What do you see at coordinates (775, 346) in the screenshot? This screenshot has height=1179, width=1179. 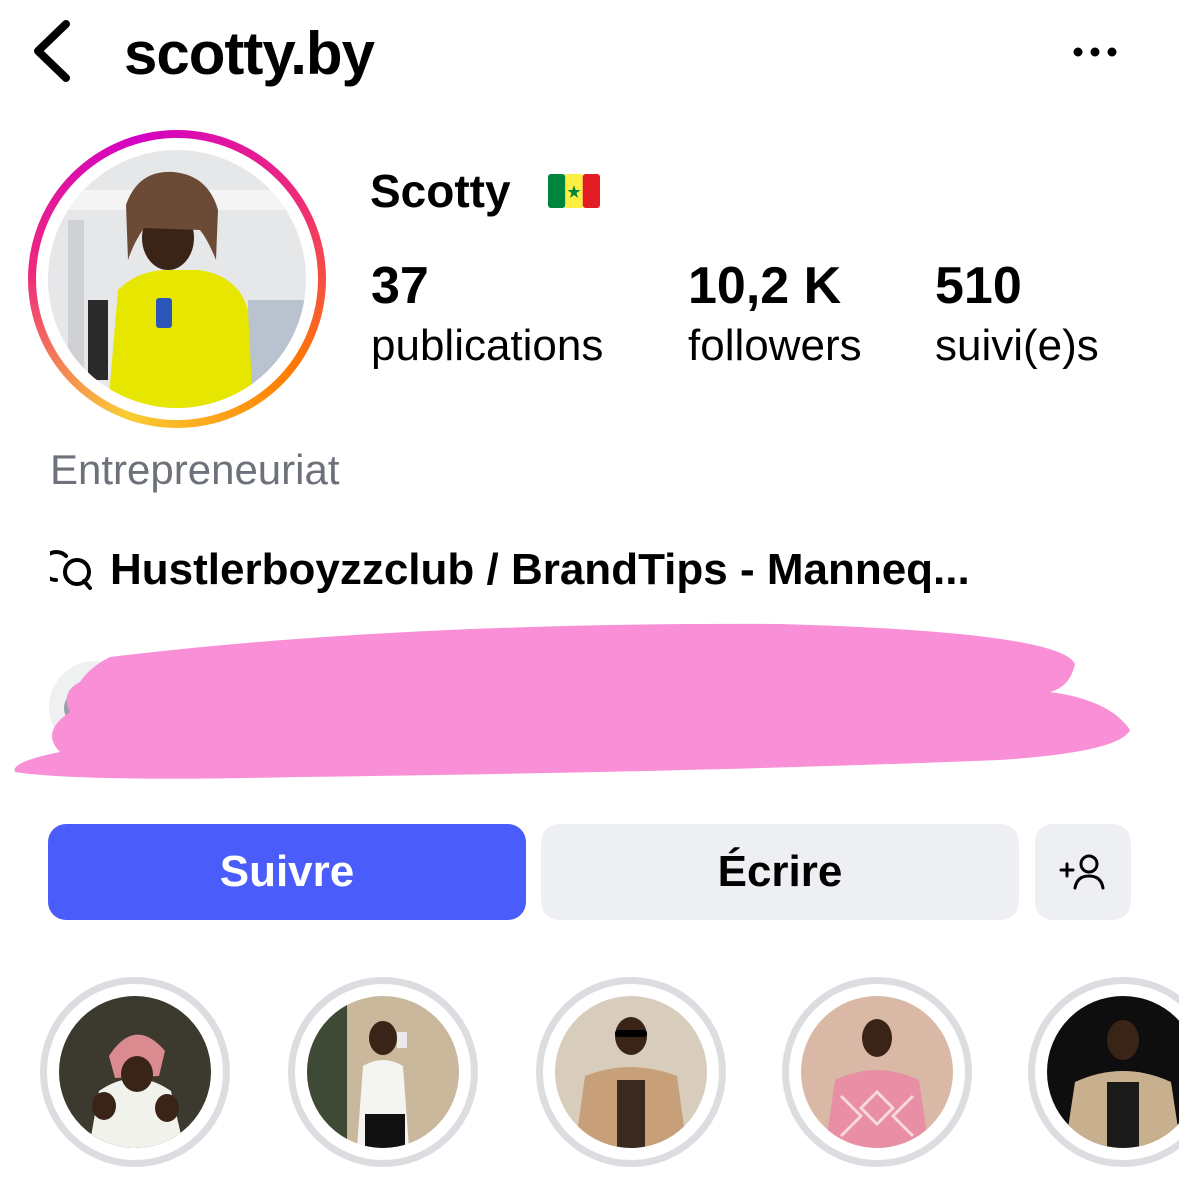 I see `followers-label: followers` at bounding box center [775, 346].